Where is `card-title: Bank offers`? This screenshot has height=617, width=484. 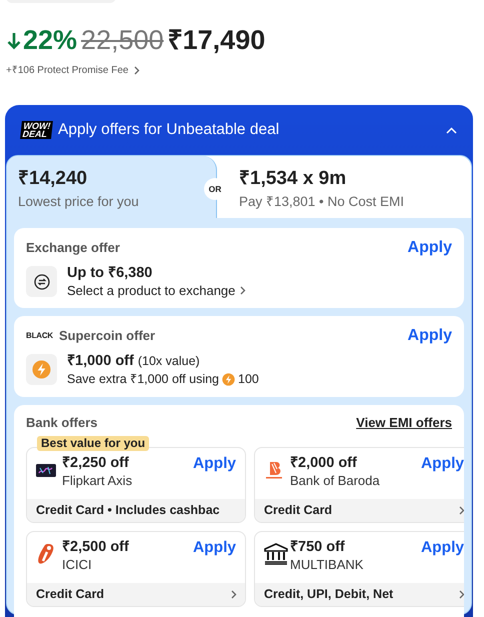
card-title: Bank offers is located at coordinates (62, 423).